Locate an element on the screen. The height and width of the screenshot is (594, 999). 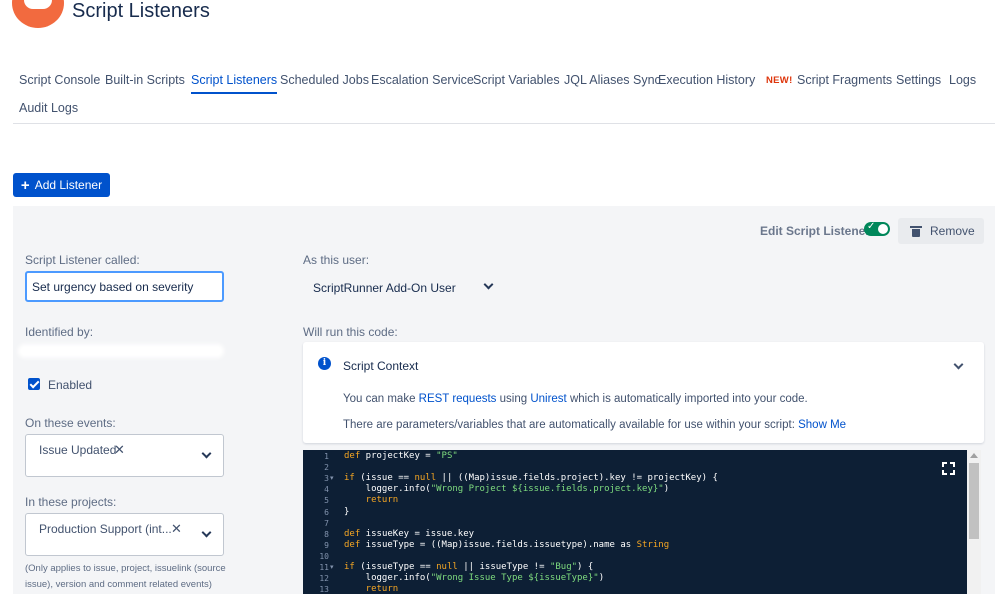
rest-requests-link: REST requests is located at coordinates (458, 399).